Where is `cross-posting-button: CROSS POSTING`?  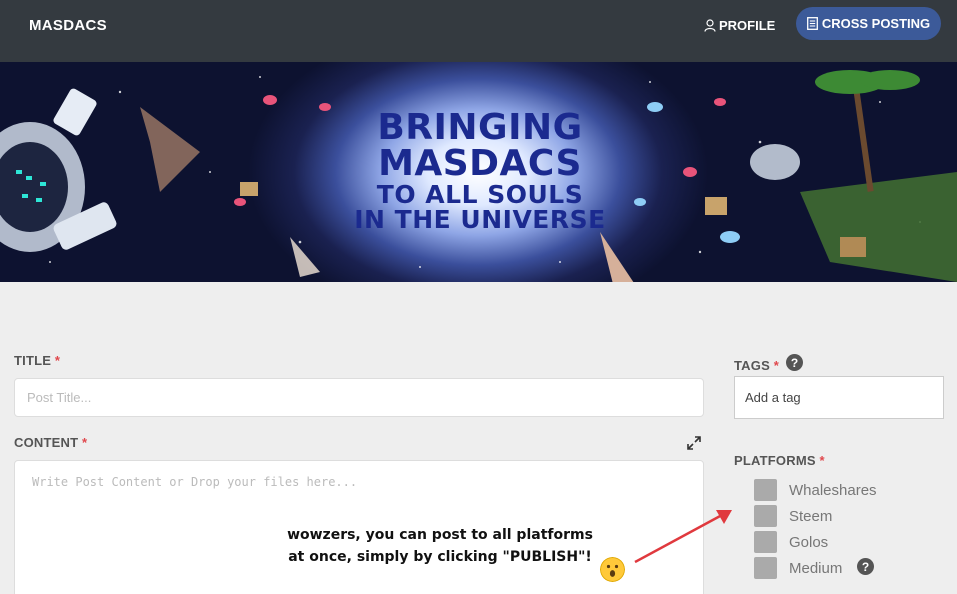 cross-posting-button: CROSS POSTING is located at coordinates (868, 23).